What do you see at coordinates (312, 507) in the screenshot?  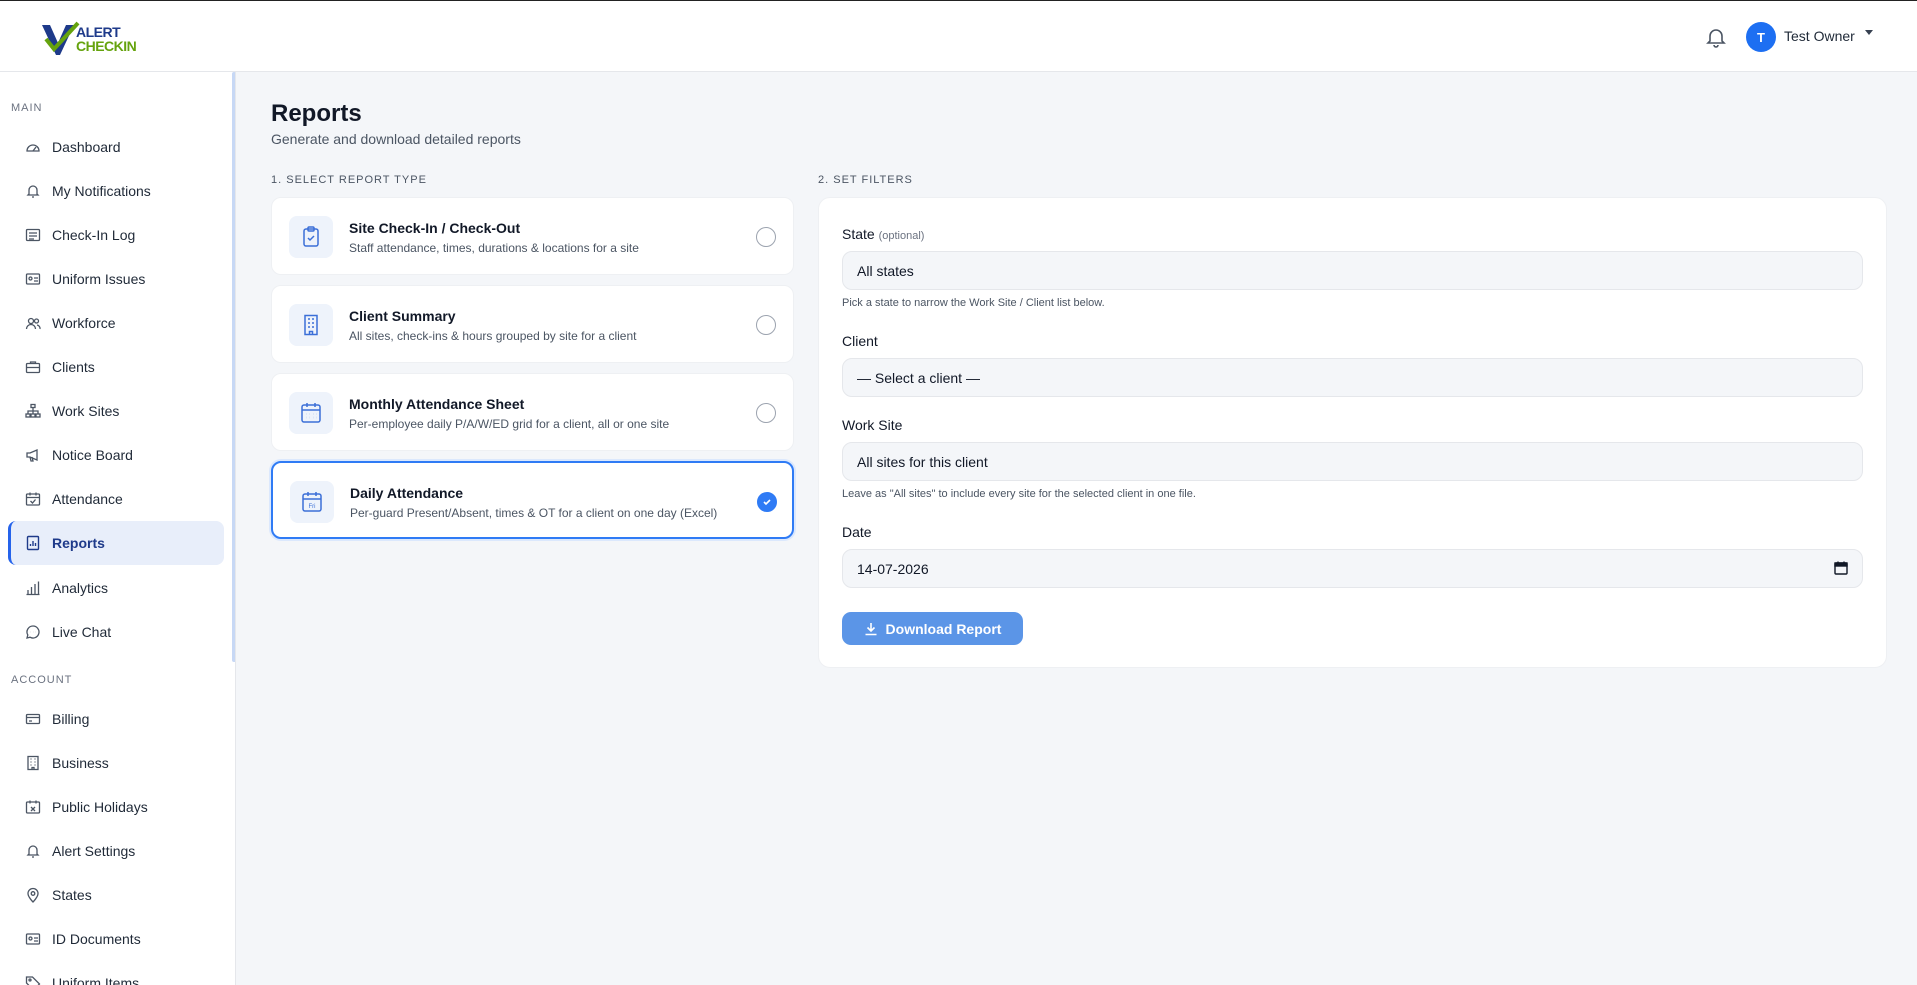 I see `calendar-day-text: Fri` at bounding box center [312, 507].